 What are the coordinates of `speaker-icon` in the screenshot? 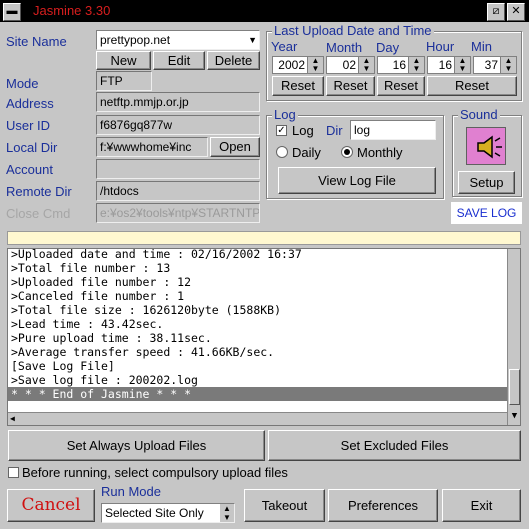 It's located at (486, 146).